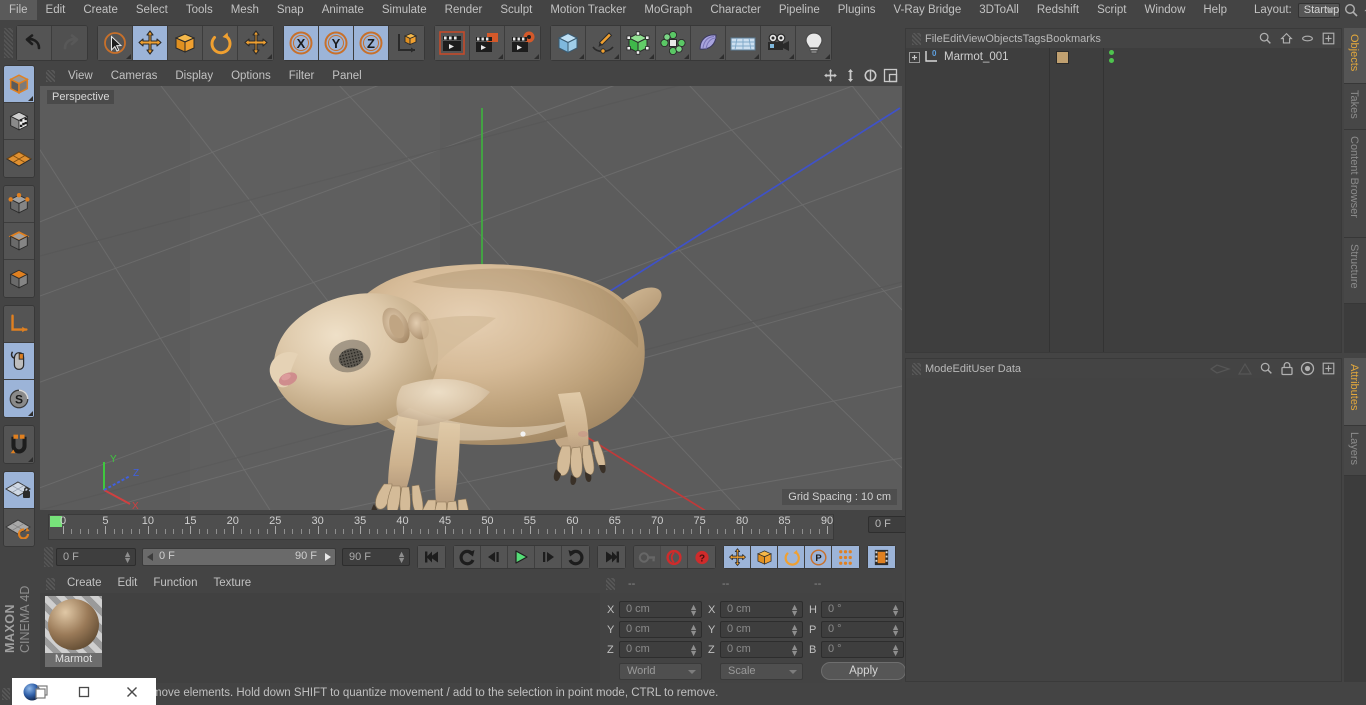 The height and width of the screenshot is (705, 1366). Describe the element at coordinates (1034, 39) in the screenshot. I see `object-menu-item-tags: Tags` at that location.